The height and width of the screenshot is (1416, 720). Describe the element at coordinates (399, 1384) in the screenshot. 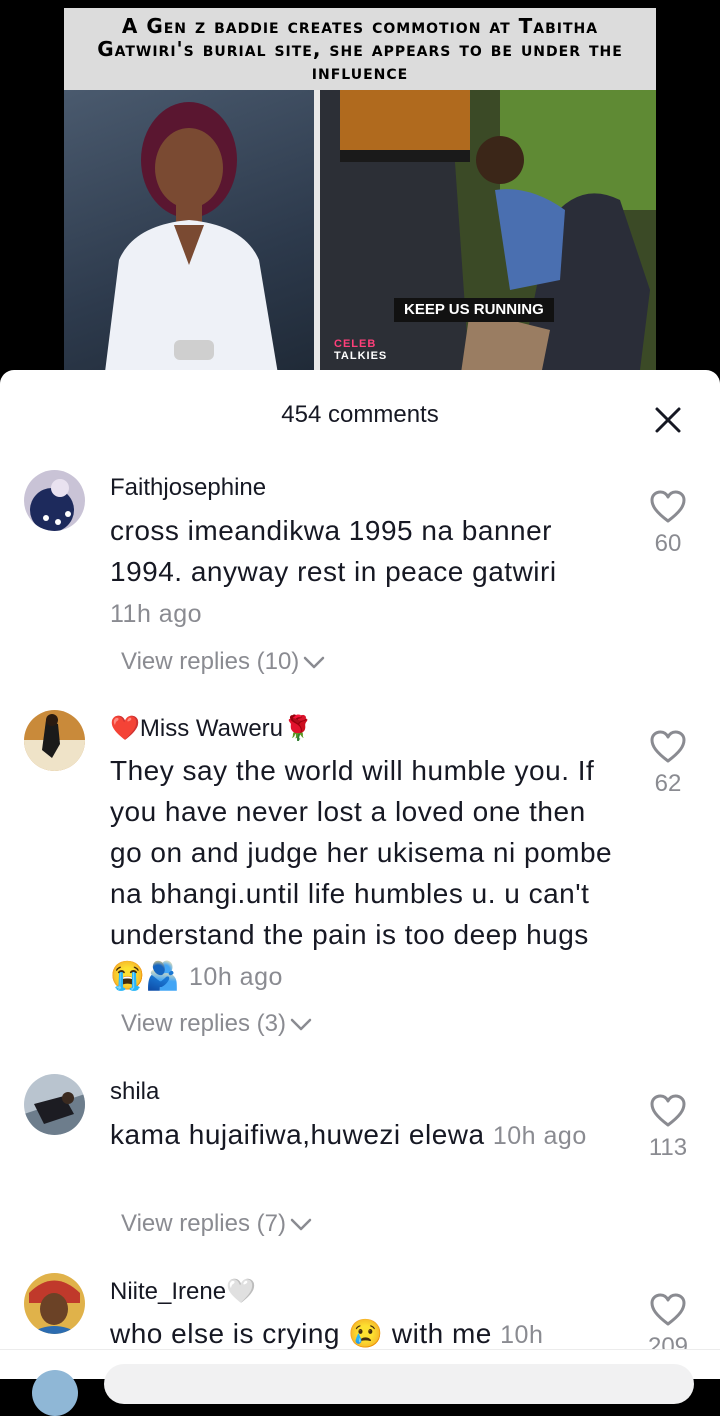

I see `add-comment-input` at that location.